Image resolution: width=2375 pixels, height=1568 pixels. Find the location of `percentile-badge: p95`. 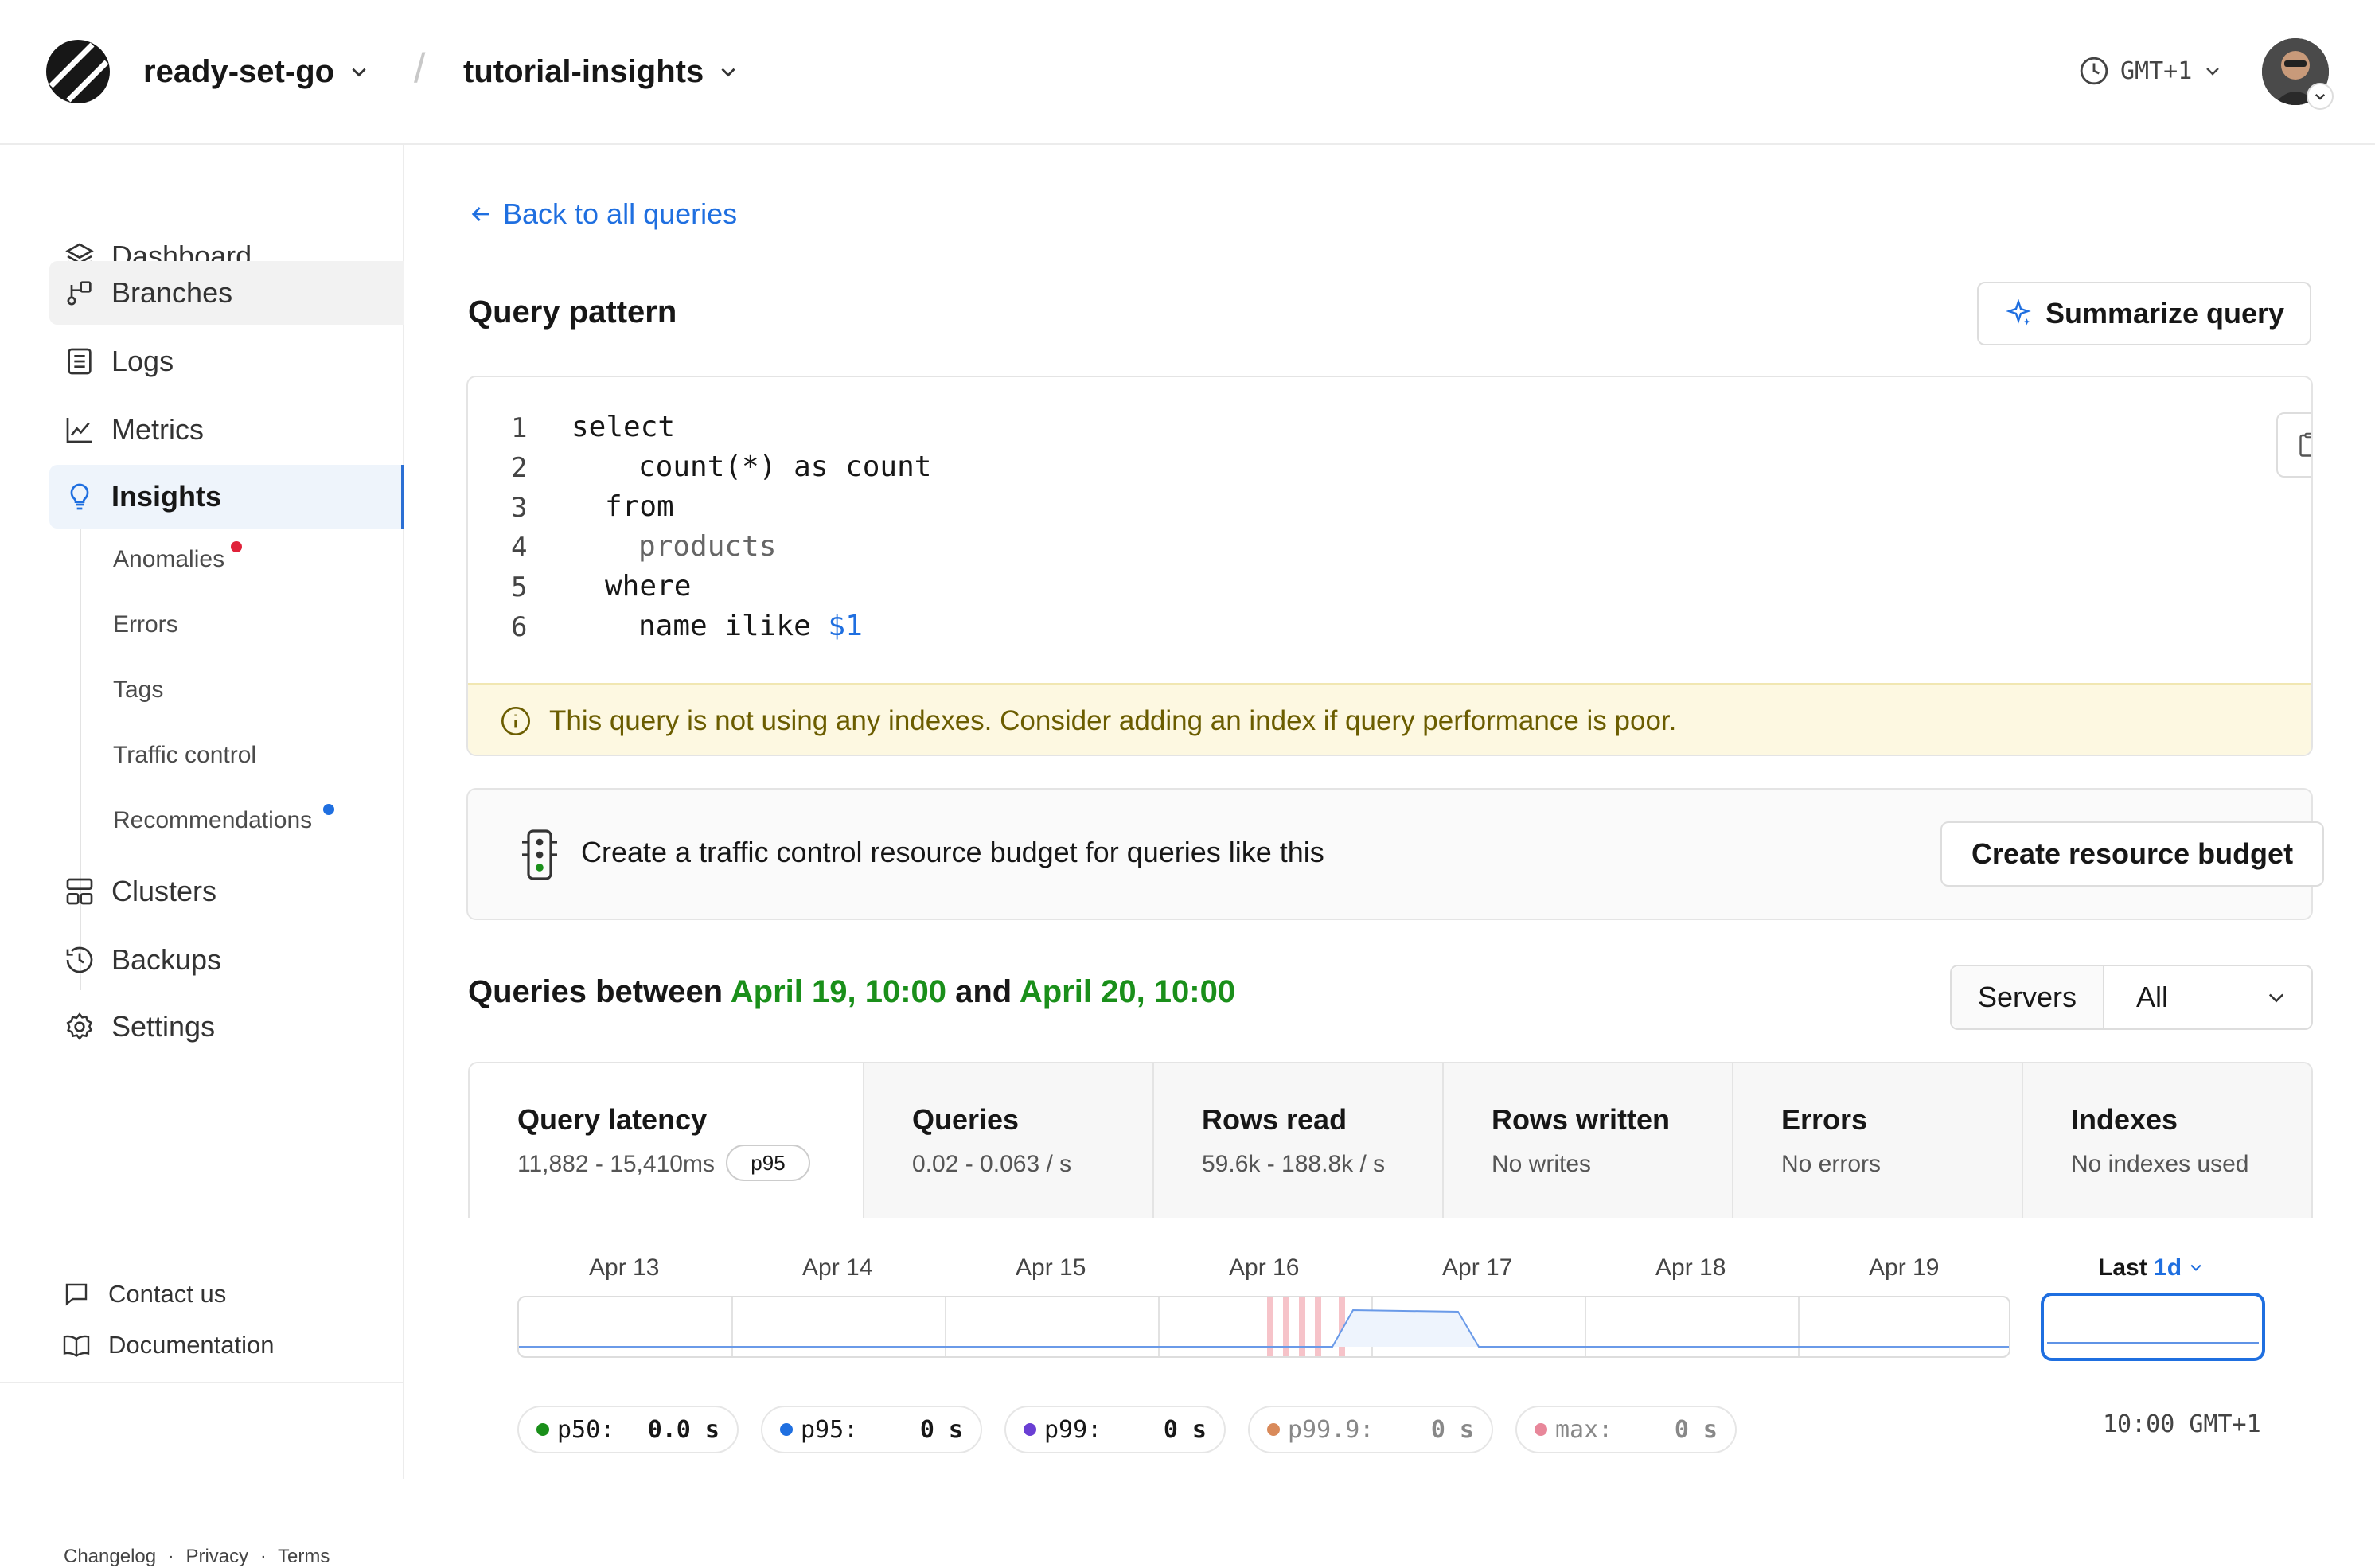

percentile-badge: p95 is located at coordinates (768, 1163).